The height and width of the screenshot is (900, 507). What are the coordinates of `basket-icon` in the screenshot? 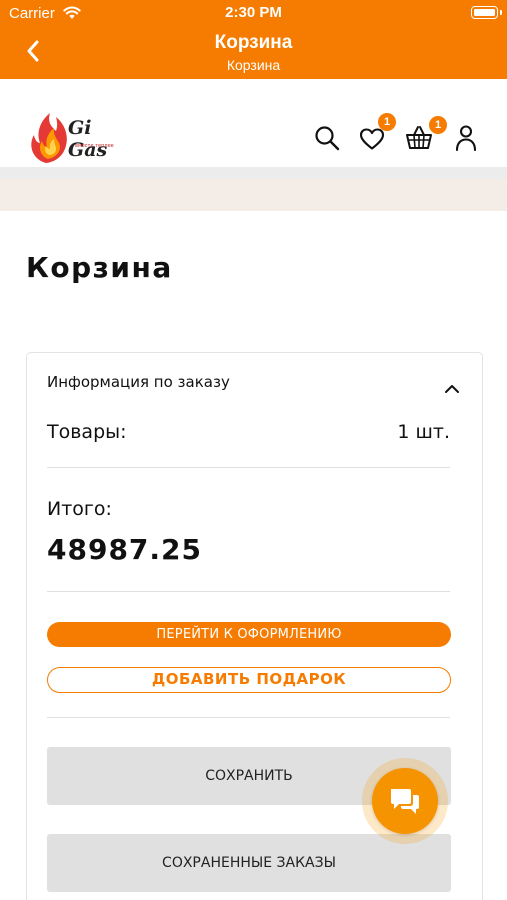 It's located at (419, 137).